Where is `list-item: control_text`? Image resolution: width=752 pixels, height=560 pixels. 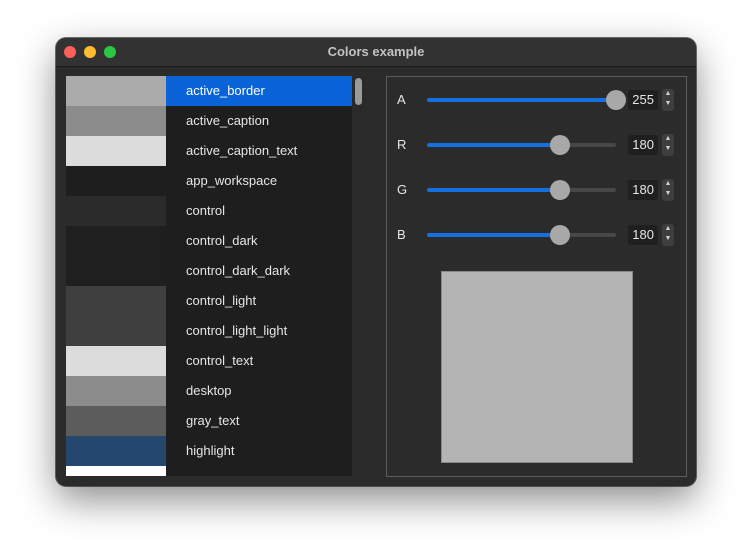 list-item: control_text is located at coordinates (209, 361).